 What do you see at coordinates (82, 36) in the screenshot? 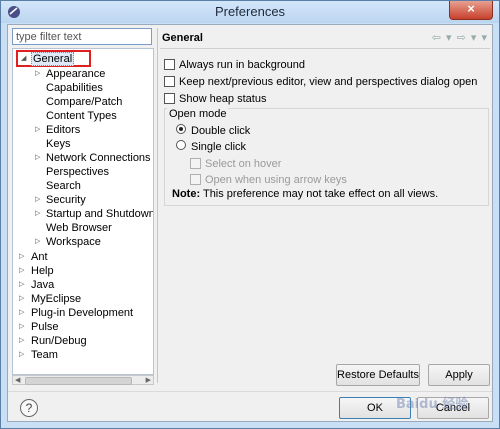
I see `filter-input` at bounding box center [82, 36].